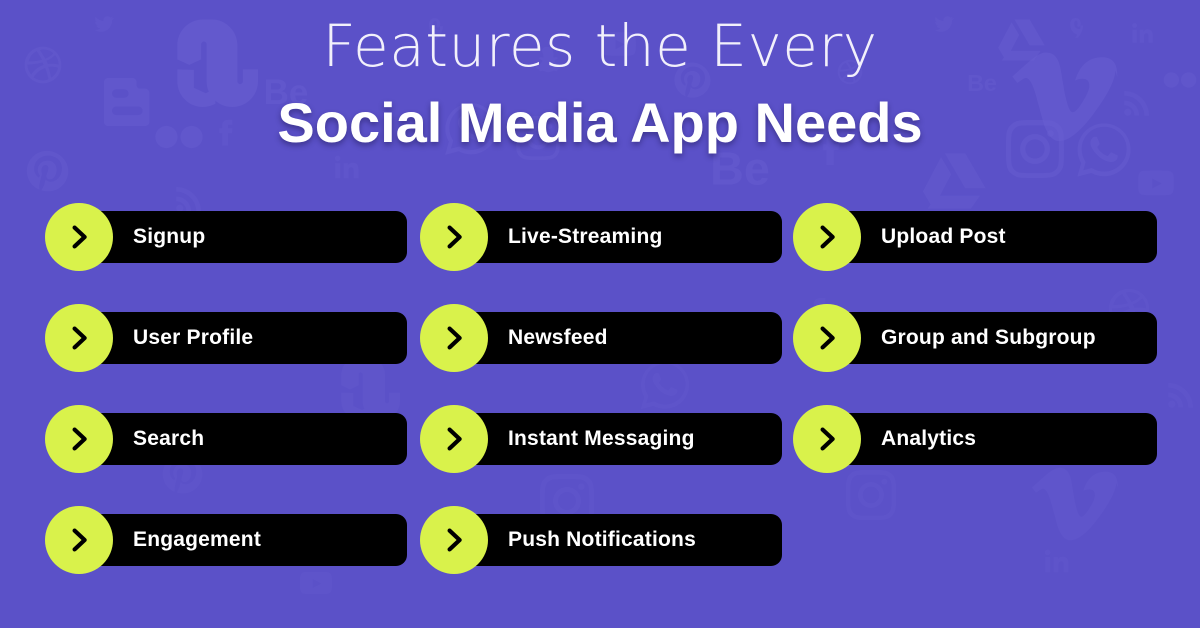 This screenshot has width=1200, height=628. Describe the element at coordinates (943, 236) in the screenshot. I see `feature-label: Upload Post` at that location.